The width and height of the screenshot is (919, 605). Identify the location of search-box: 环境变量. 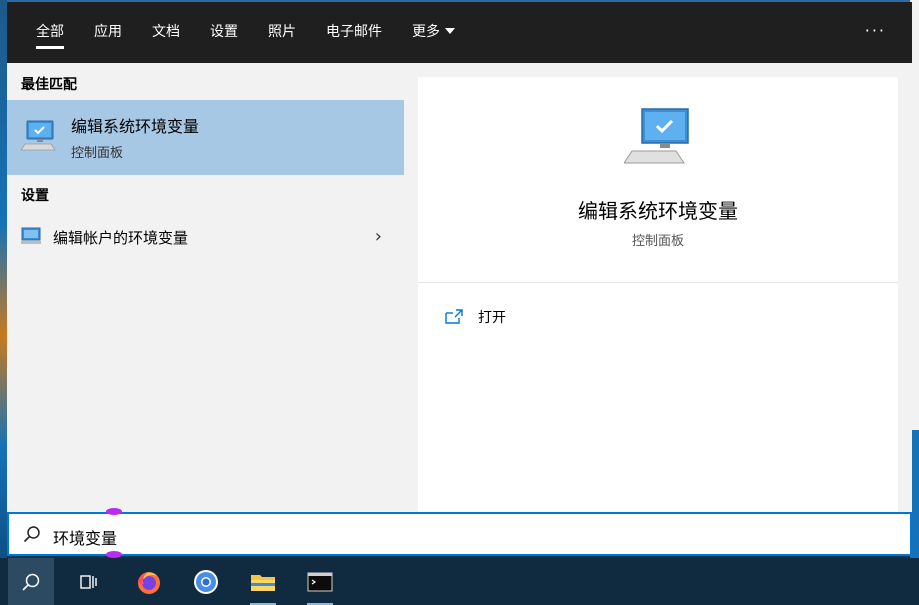
(459, 534).